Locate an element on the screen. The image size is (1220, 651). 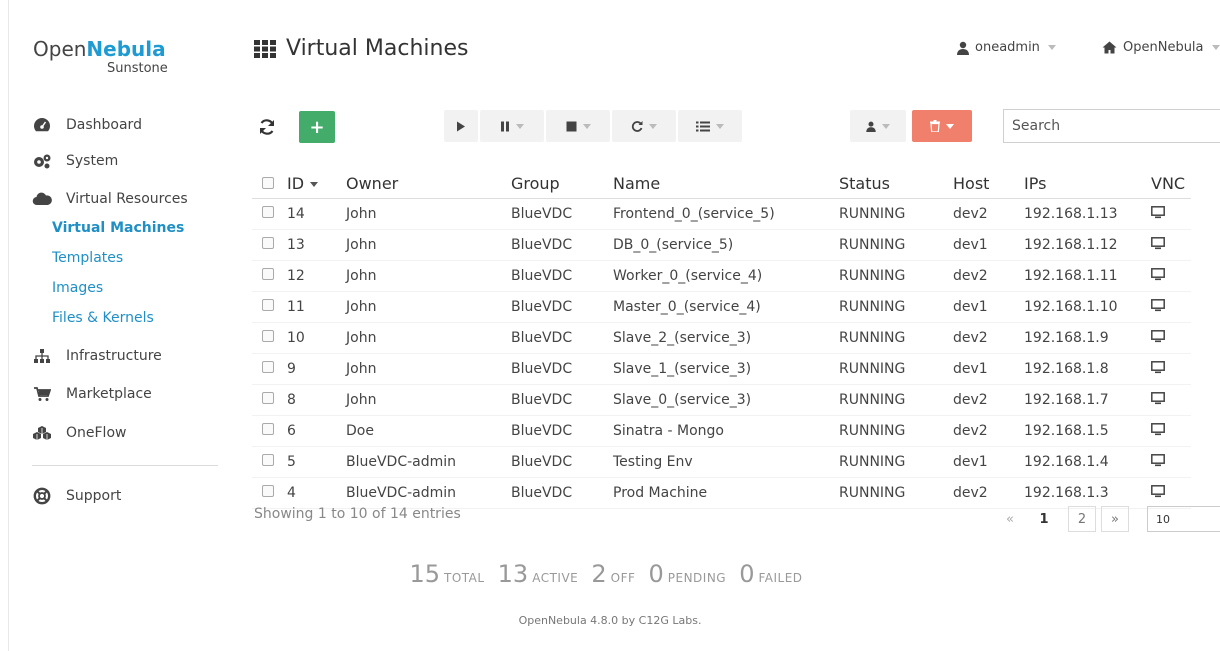
sidebar-subitem-files-kernels: Files & Kernels is located at coordinates (103, 318).